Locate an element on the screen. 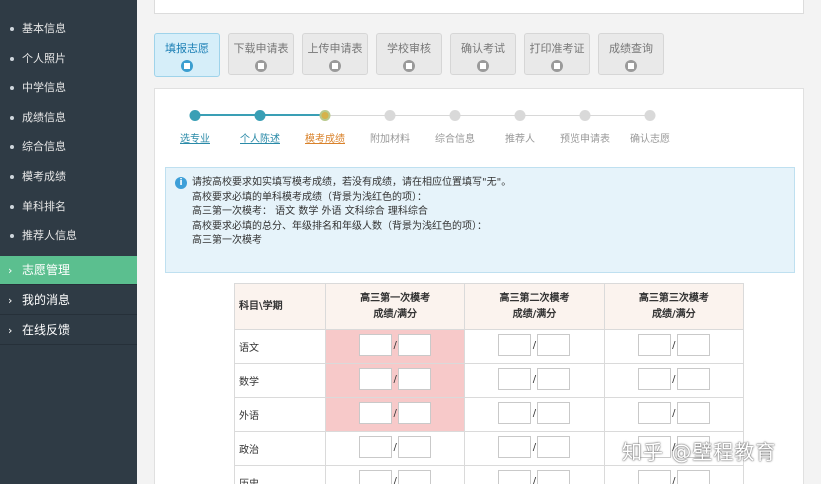 Image resolution: width=821 pixels, height=484 pixels. subject-label: 数学 is located at coordinates (280, 380).